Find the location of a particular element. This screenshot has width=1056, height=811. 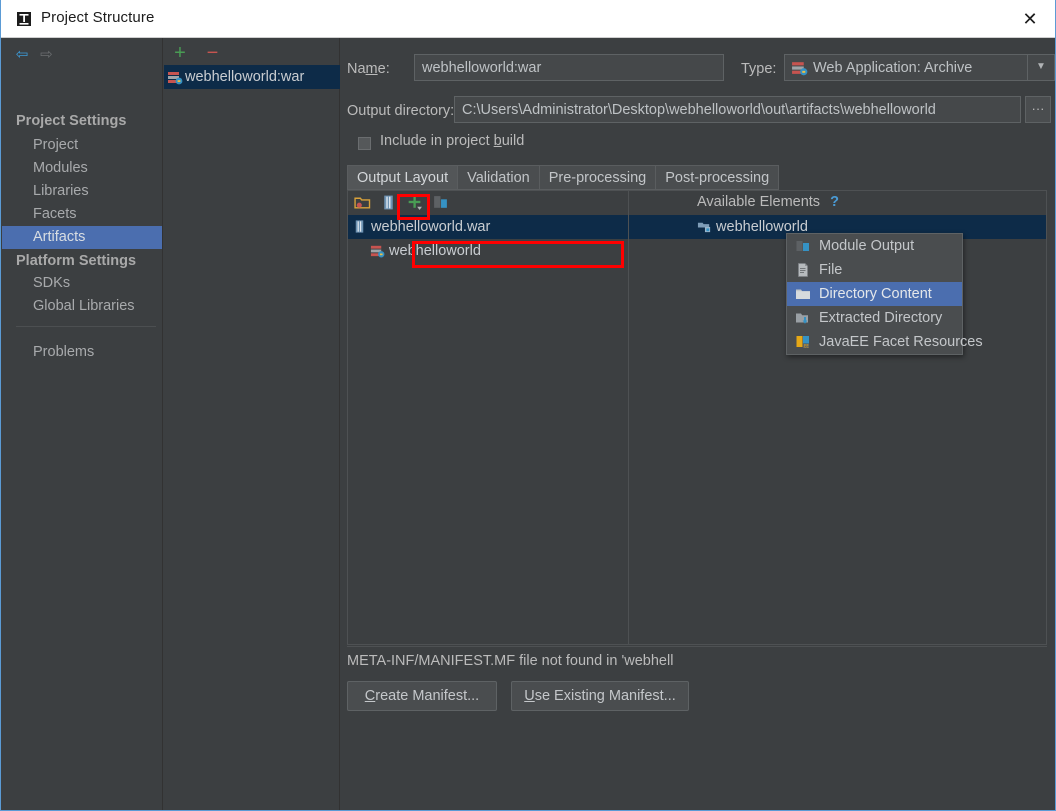

type-label: Type: is located at coordinates (759, 69).